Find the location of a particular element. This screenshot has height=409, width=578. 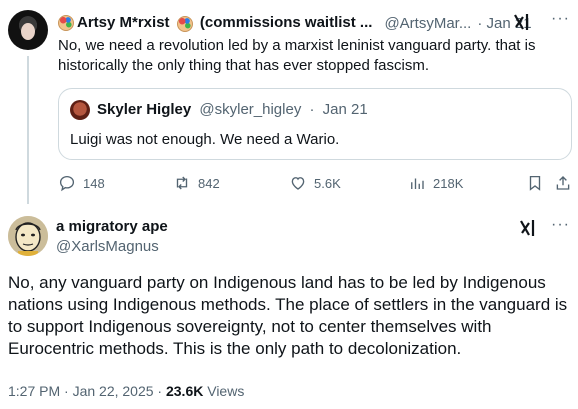

post-date: Jan 21 is located at coordinates (345, 109).